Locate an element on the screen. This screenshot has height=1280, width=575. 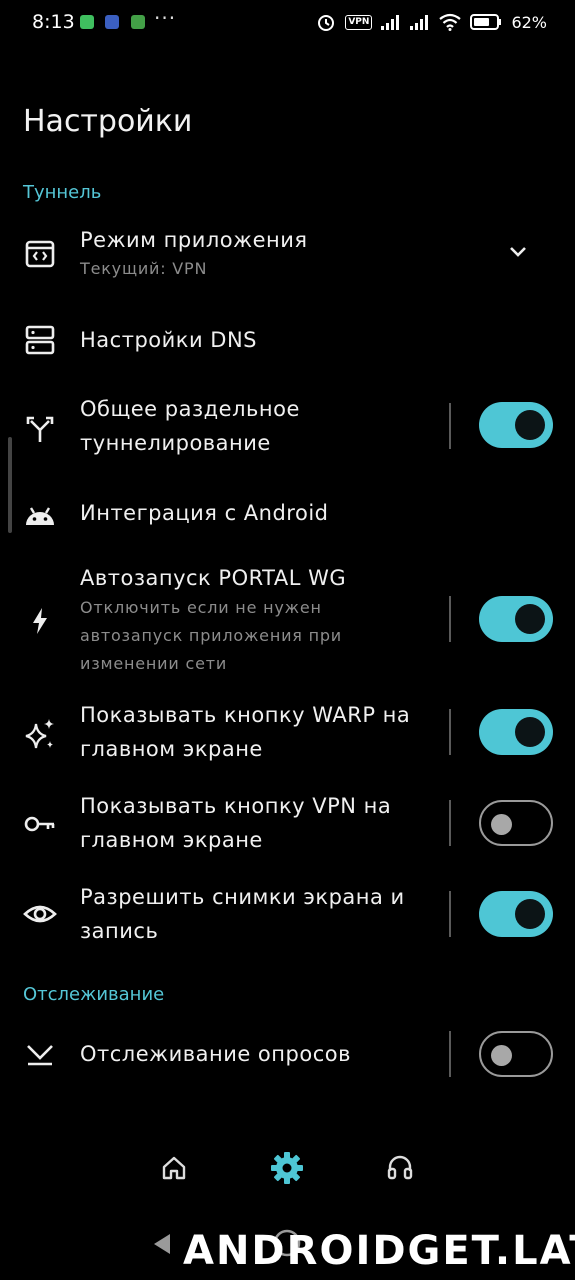
section-header-tunnel: Туннель is located at coordinates (62, 192).